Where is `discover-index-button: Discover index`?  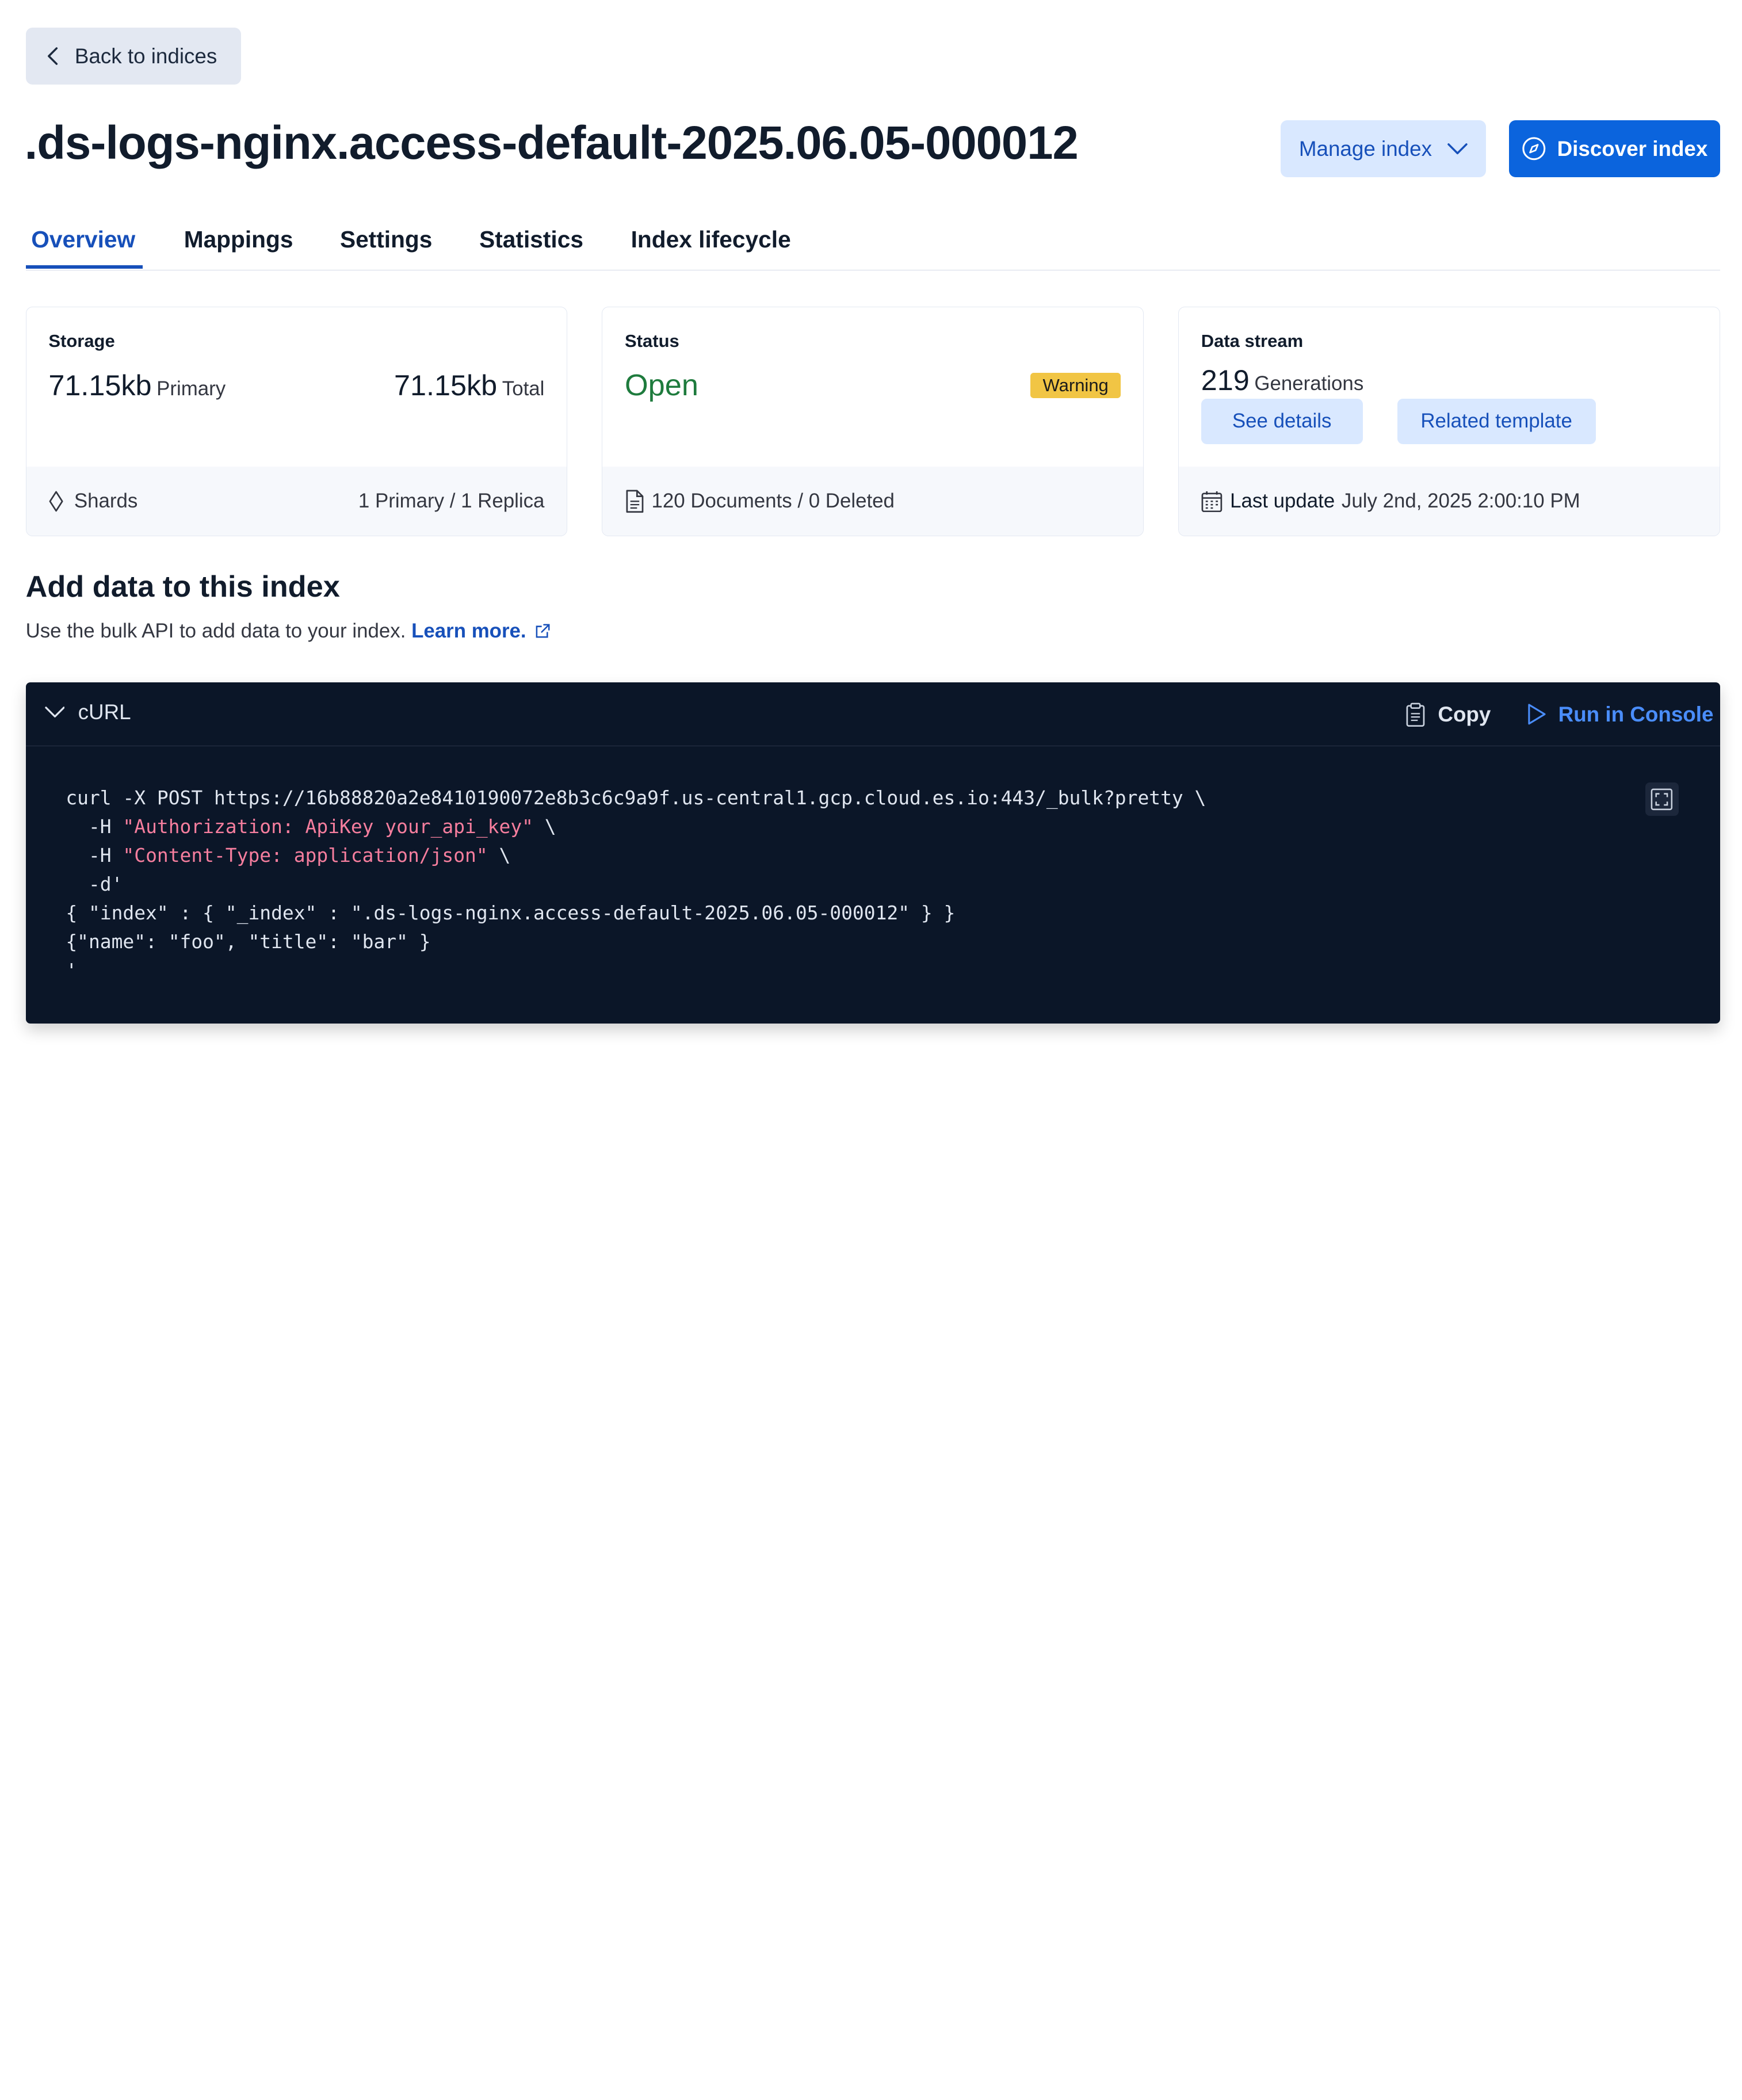 discover-index-button: Discover index is located at coordinates (1614, 149).